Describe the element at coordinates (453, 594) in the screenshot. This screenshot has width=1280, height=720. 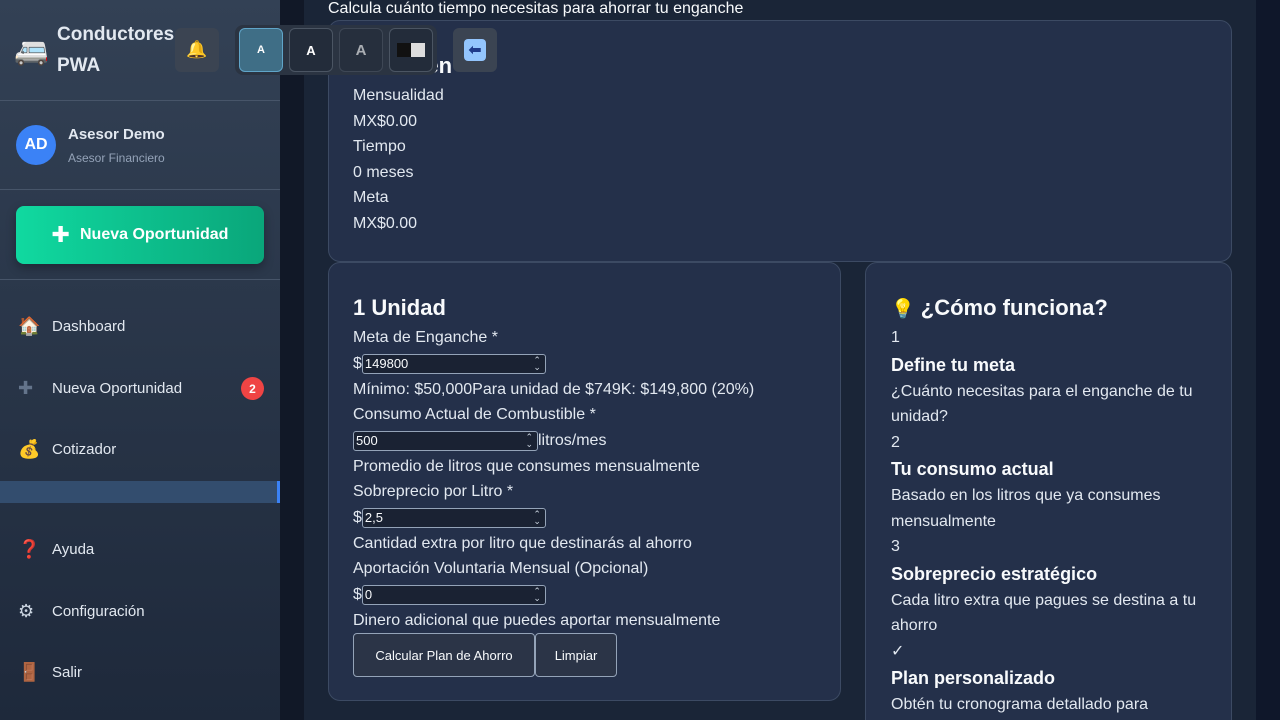
I see `aportacion-input: 0 ⌃ ⌄` at that location.